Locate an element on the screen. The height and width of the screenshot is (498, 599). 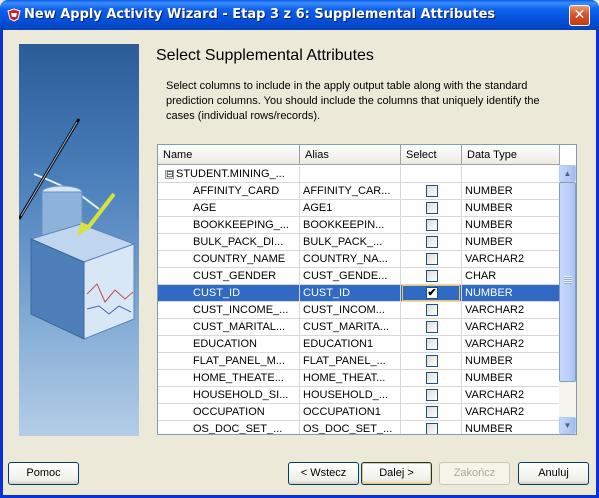
table-row: CUST_GENDER CUST_GENDE... CHAR is located at coordinates (359, 276).